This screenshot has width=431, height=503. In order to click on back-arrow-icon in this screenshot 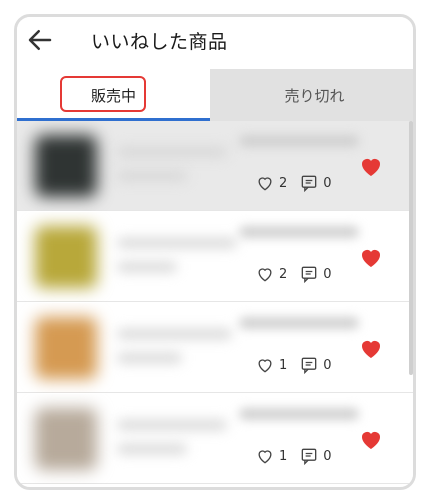, I will do `click(40, 40)`.